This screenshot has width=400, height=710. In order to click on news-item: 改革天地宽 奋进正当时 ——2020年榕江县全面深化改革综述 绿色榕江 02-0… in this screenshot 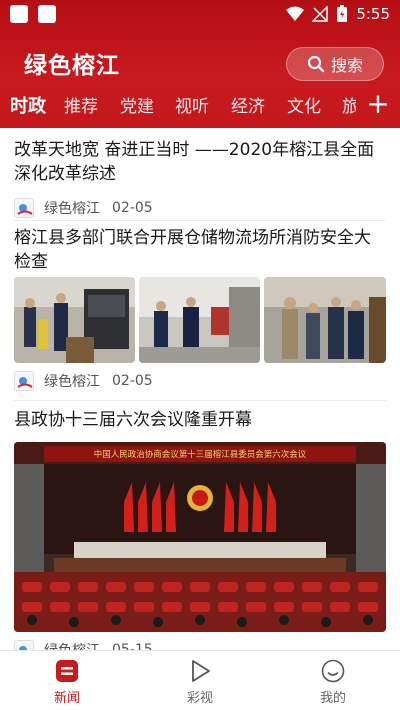, I will do `click(200, 178)`.